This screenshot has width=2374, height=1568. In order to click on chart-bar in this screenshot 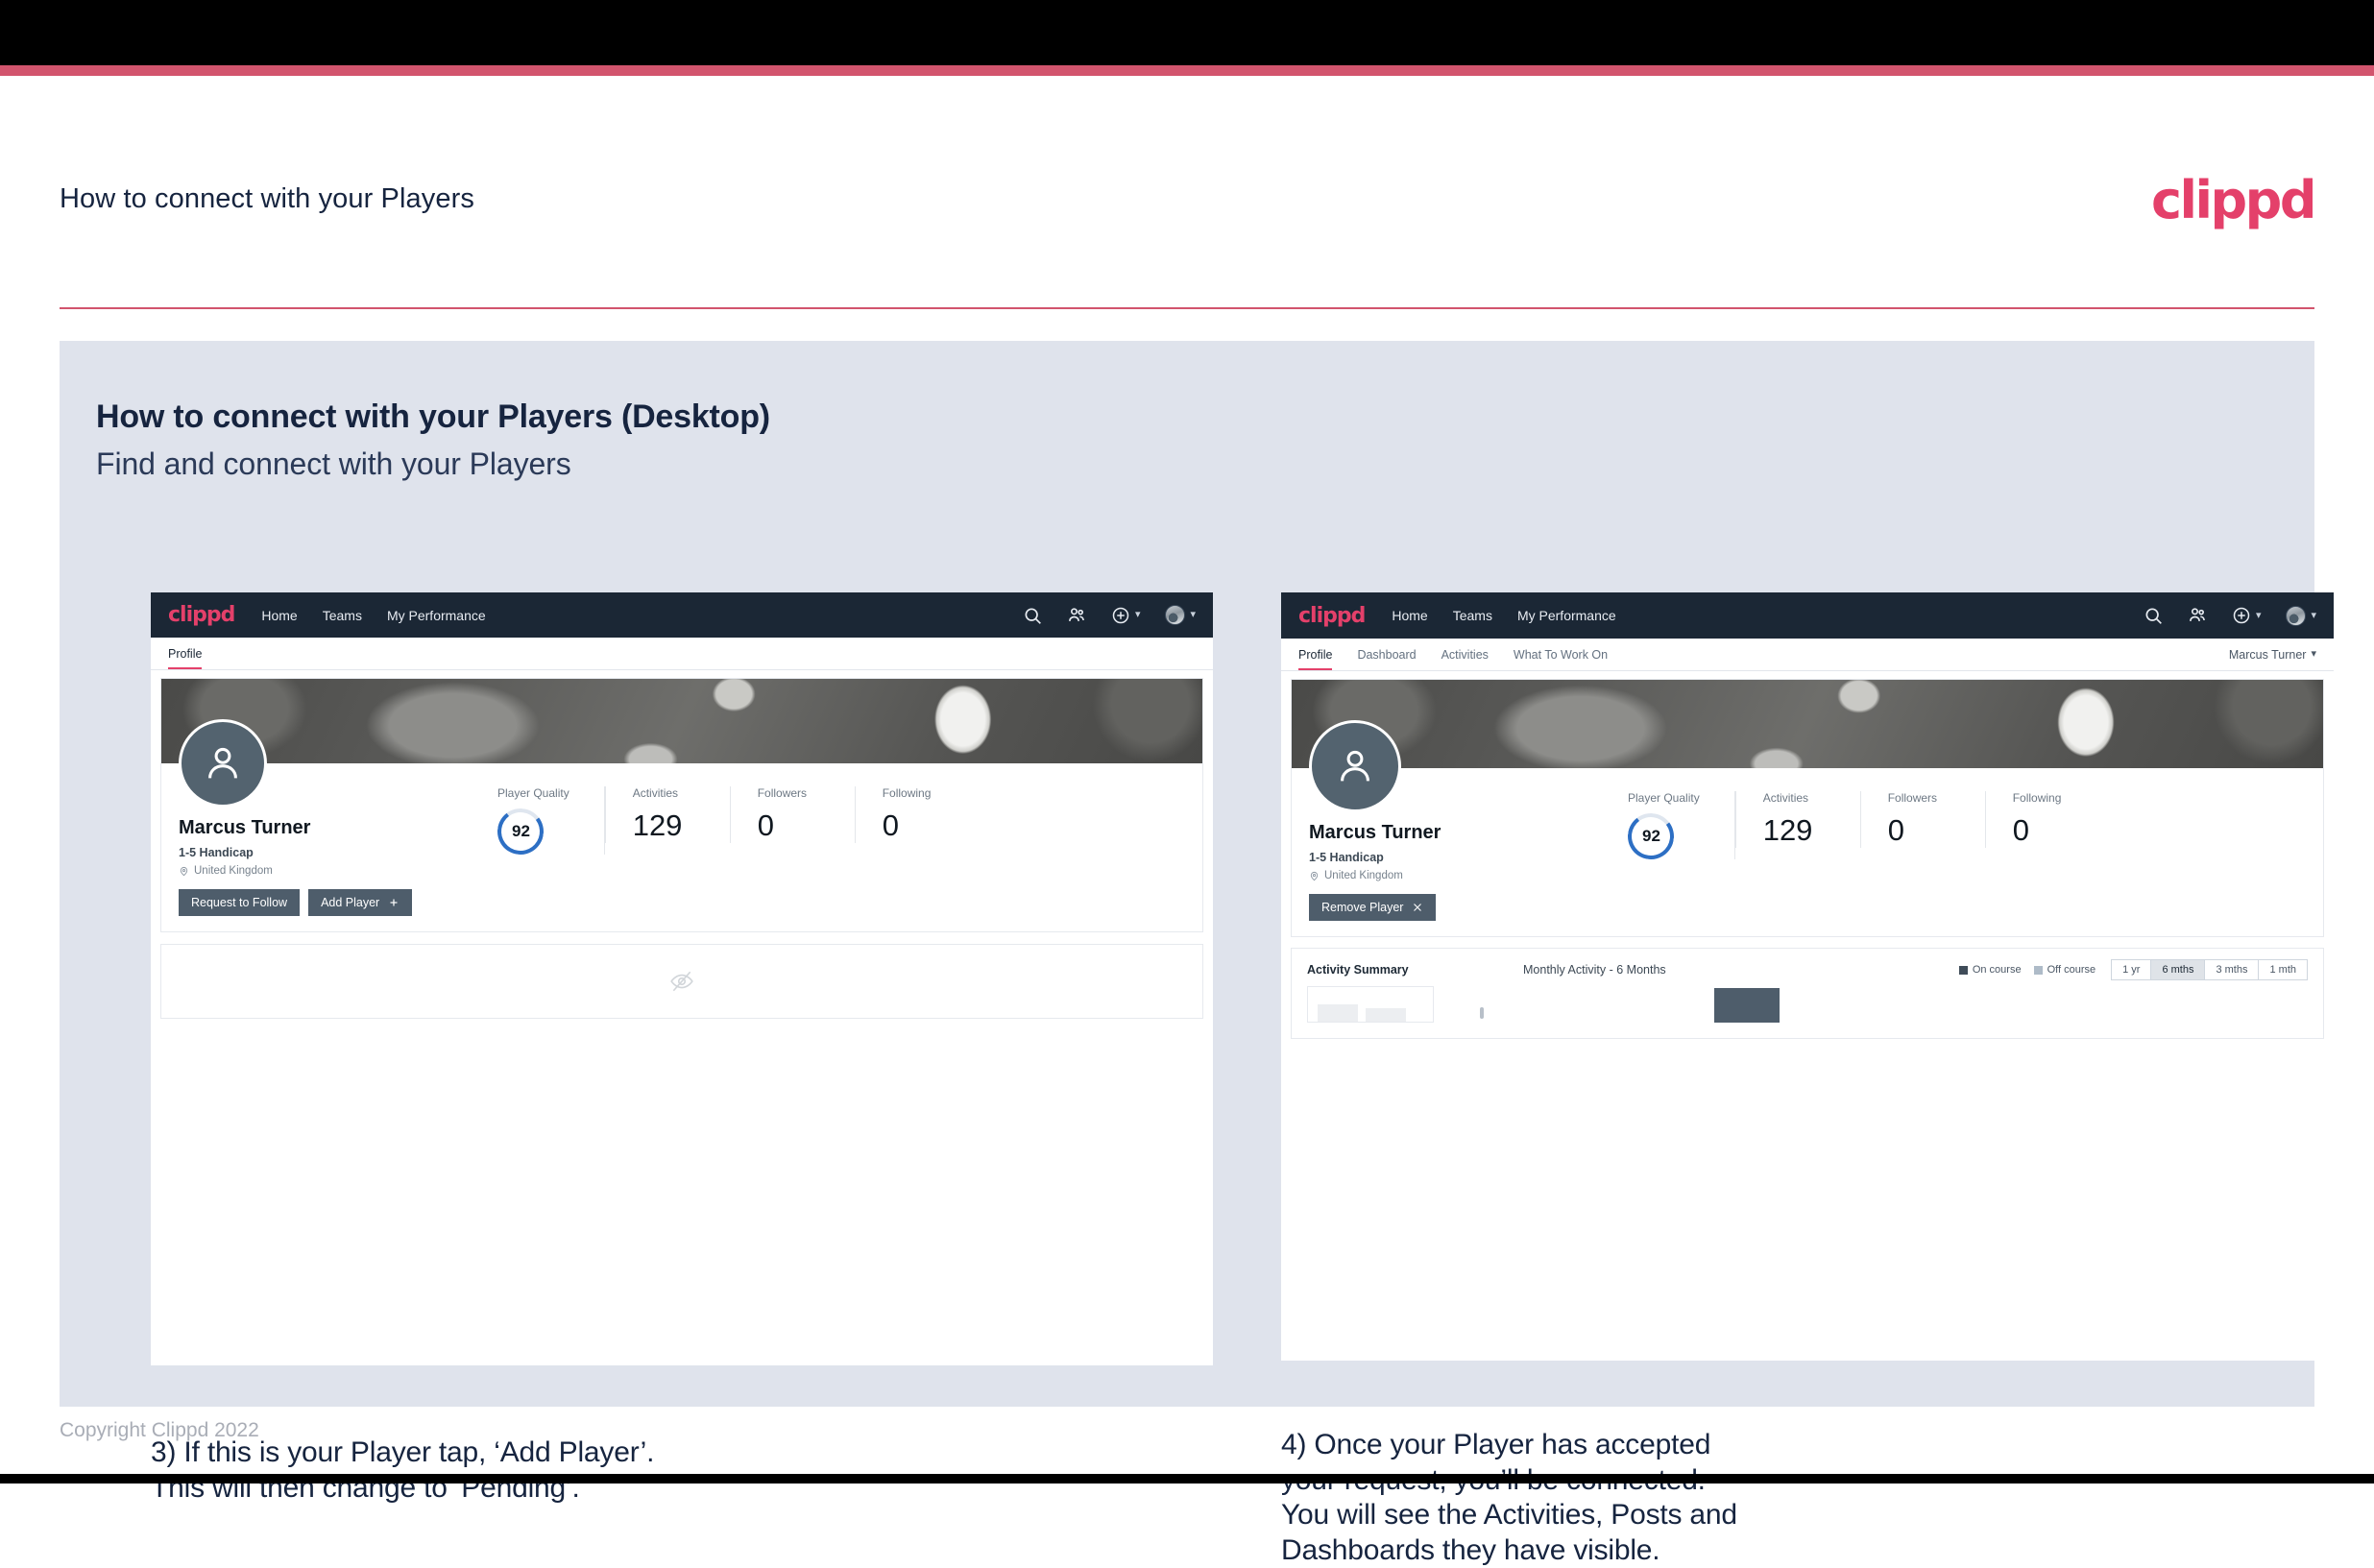, I will do `click(1747, 1005)`.